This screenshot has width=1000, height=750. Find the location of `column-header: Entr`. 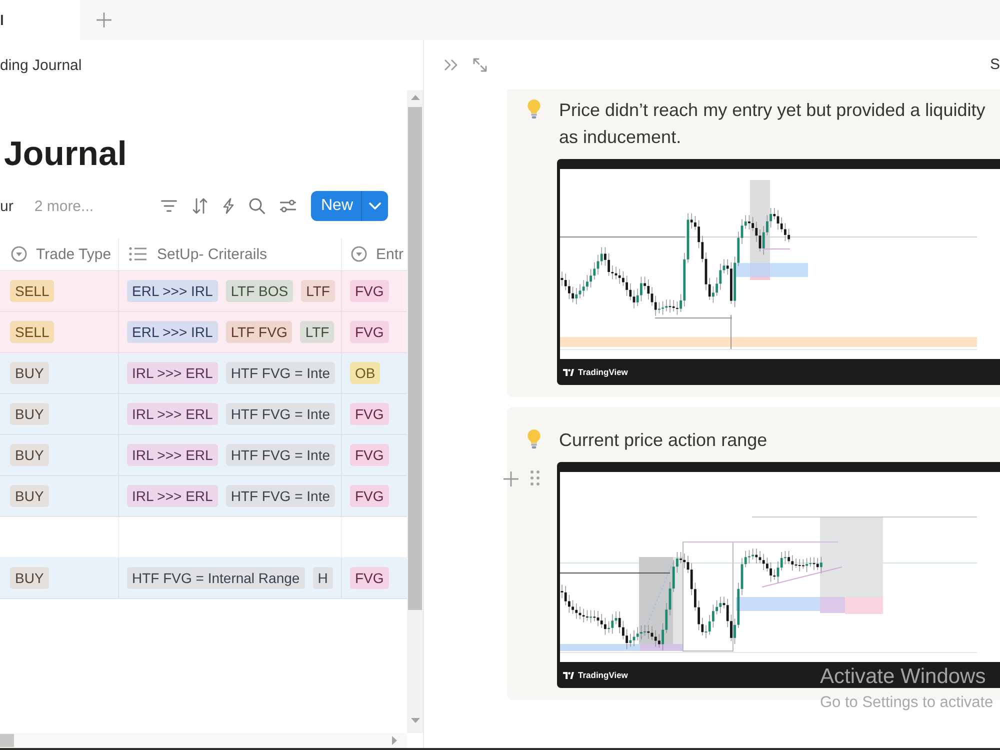

column-header: Entr is located at coordinates (374, 254).